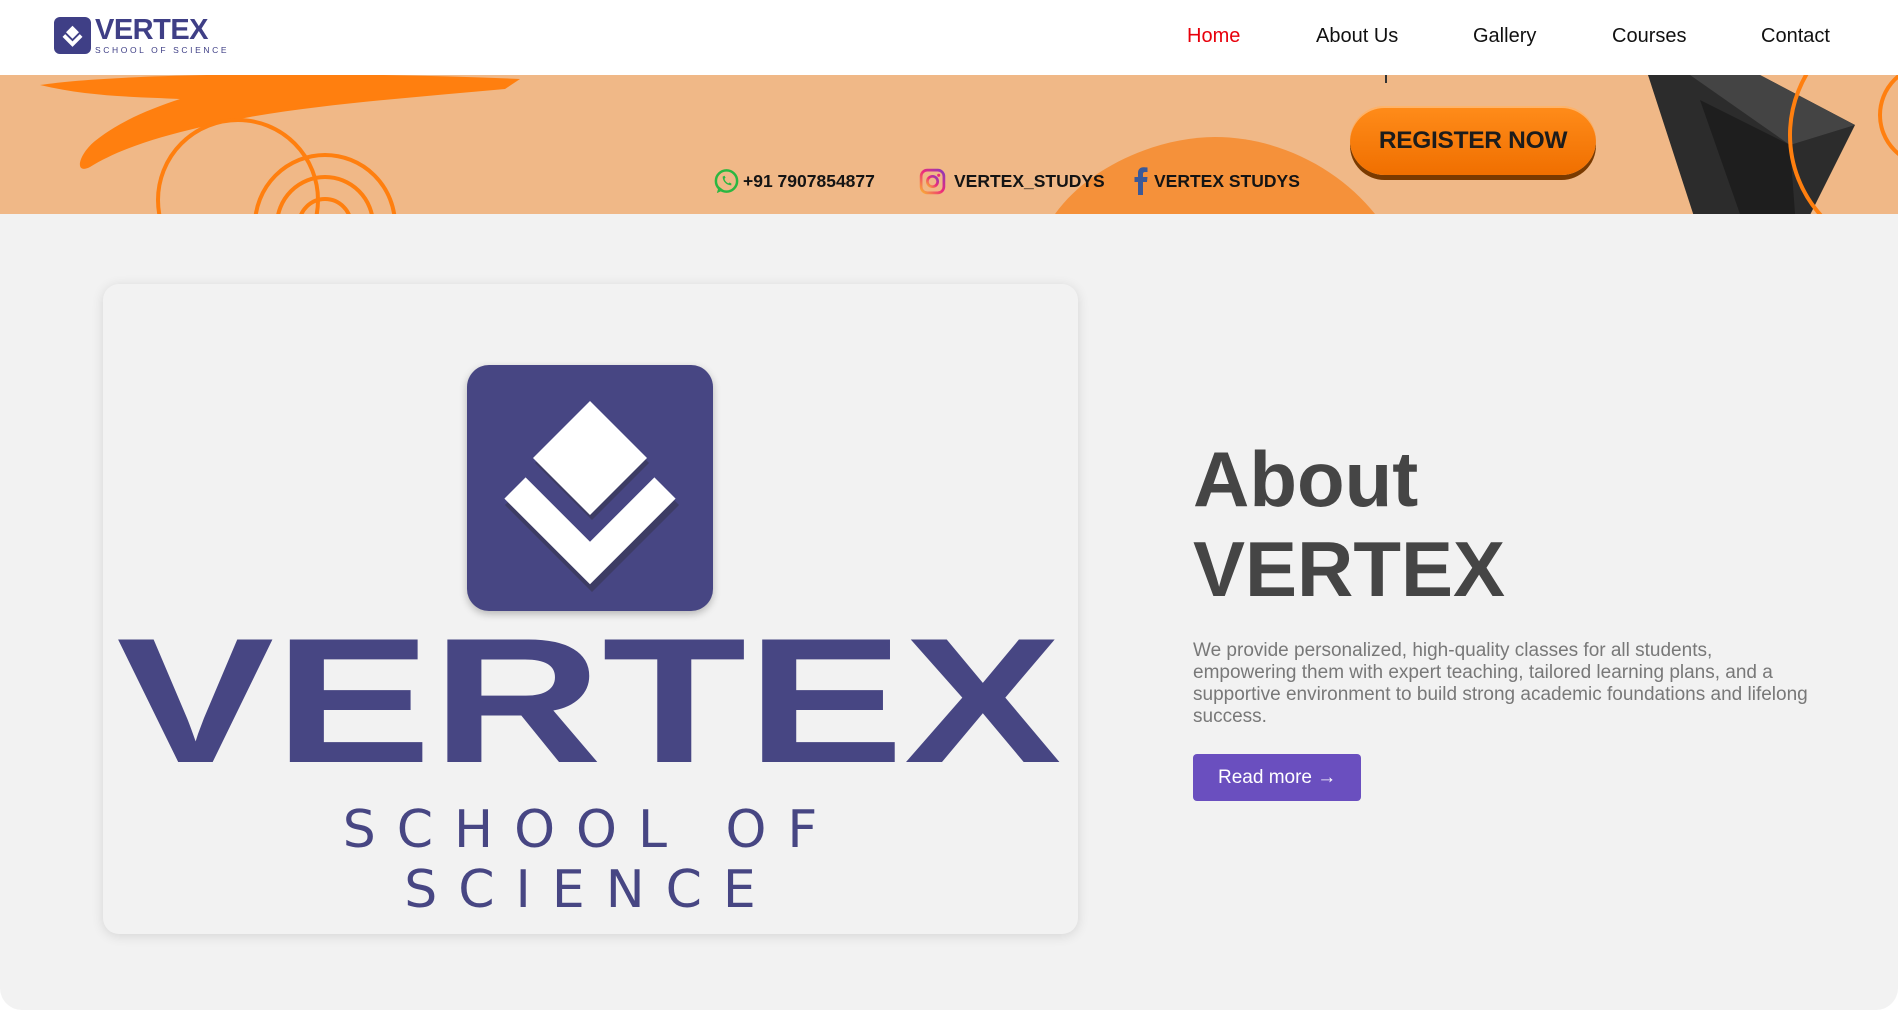 This screenshot has height=1033, width=1898. Describe the element at coordinates (1277, 777) in the screenshot. I see `read-more-button: Read more →` at that location.